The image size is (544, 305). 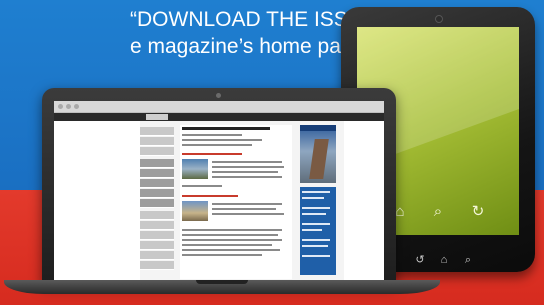 What do you see at coordinates (236, 202) in the screenshot?
I see `site-main-content` at bounding box center [236, 202].